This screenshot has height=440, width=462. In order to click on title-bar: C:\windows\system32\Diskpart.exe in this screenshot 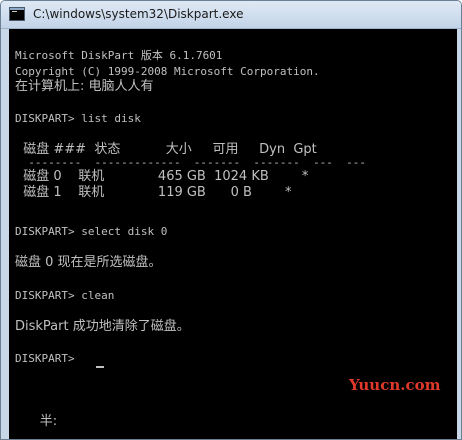, I will do `click(231, 15)`.